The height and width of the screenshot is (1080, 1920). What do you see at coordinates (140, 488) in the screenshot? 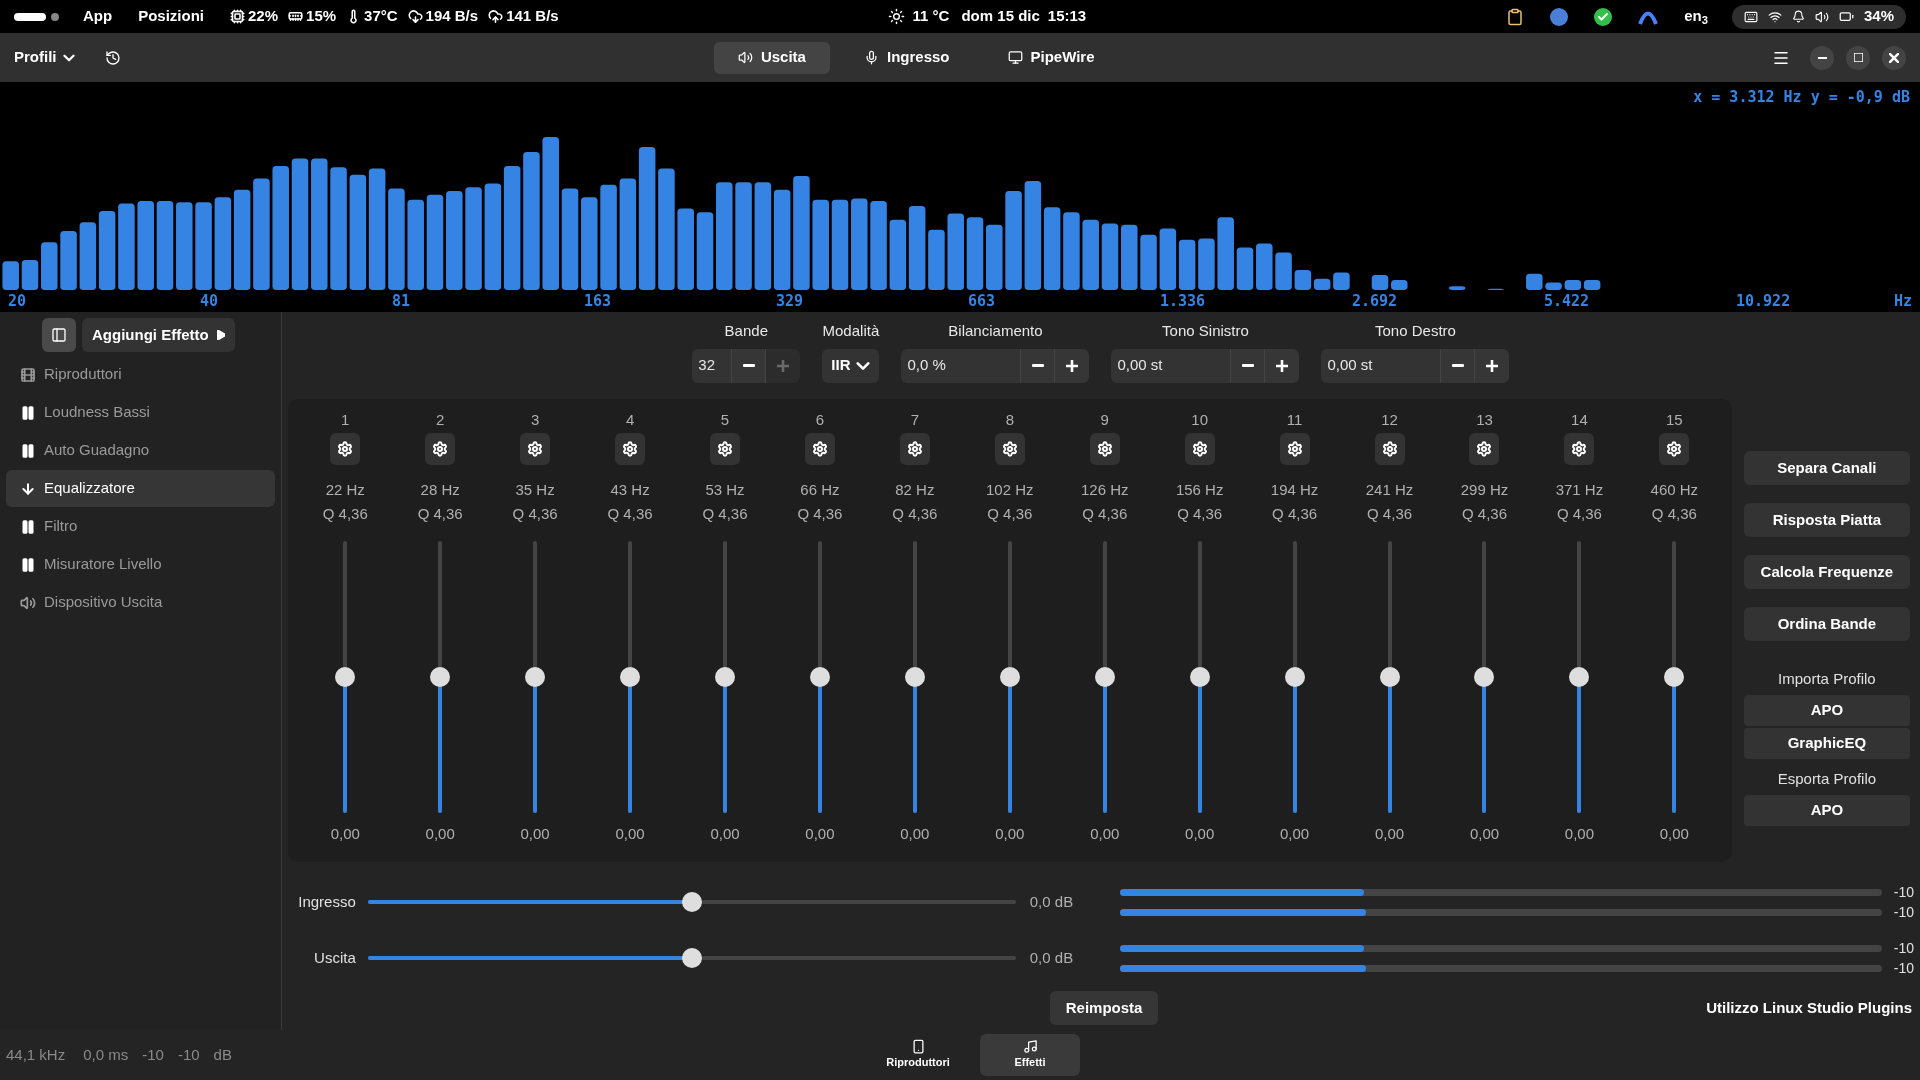
I see `sidebar-item: Equalizzatore` at bounding box center [140, 488].